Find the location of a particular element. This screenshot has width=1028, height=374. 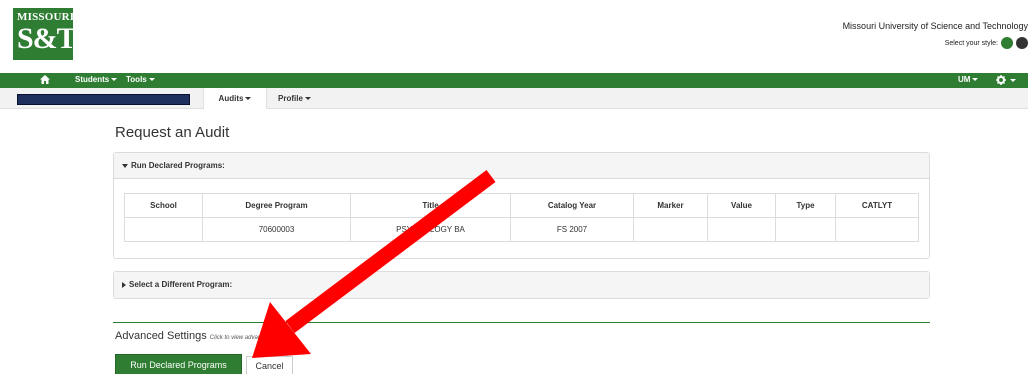

different-program-header: Select a Different Program: is located at coordinates (521, 285).